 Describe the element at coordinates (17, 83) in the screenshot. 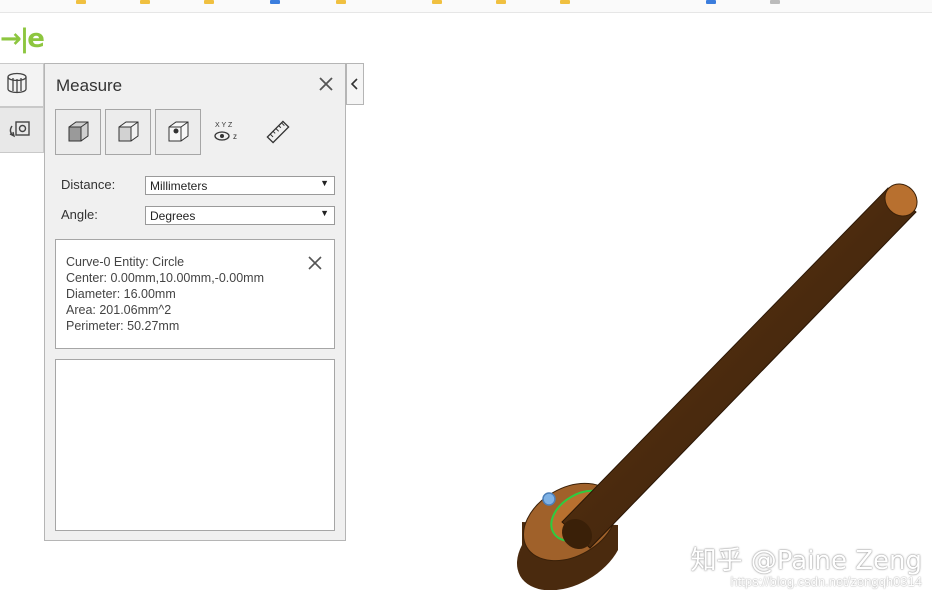

I see `tree-icon` at that location.